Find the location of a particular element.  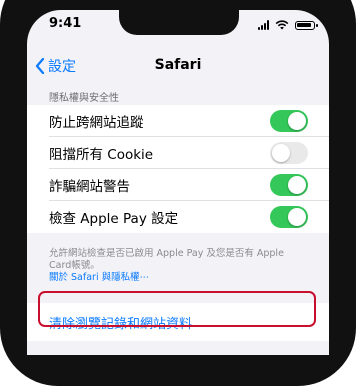

block-cookies-toggle is located at coordinates (289, 153).